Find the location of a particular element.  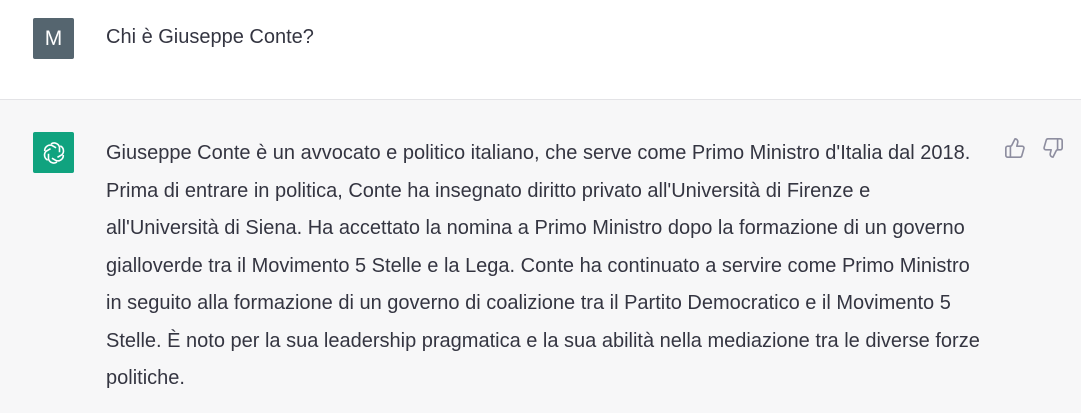

thumbs-up-button is located at coordinates (1015, 148).